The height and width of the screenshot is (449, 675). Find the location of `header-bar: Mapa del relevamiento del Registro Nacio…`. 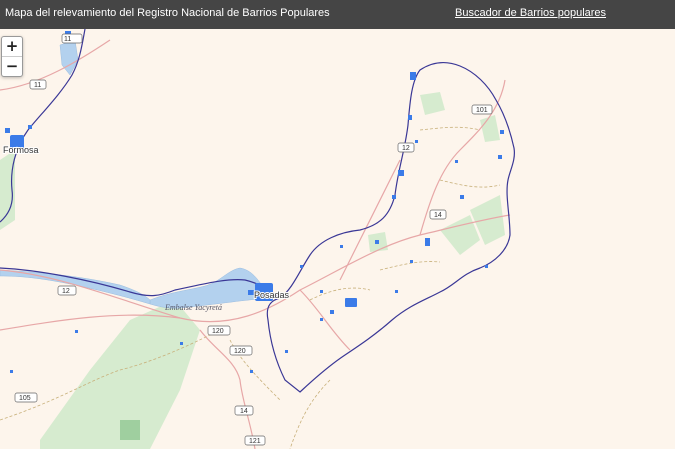

header-bar: Mapa del relevamiento del Registro Nacio… is located at coordinates (337, 14).